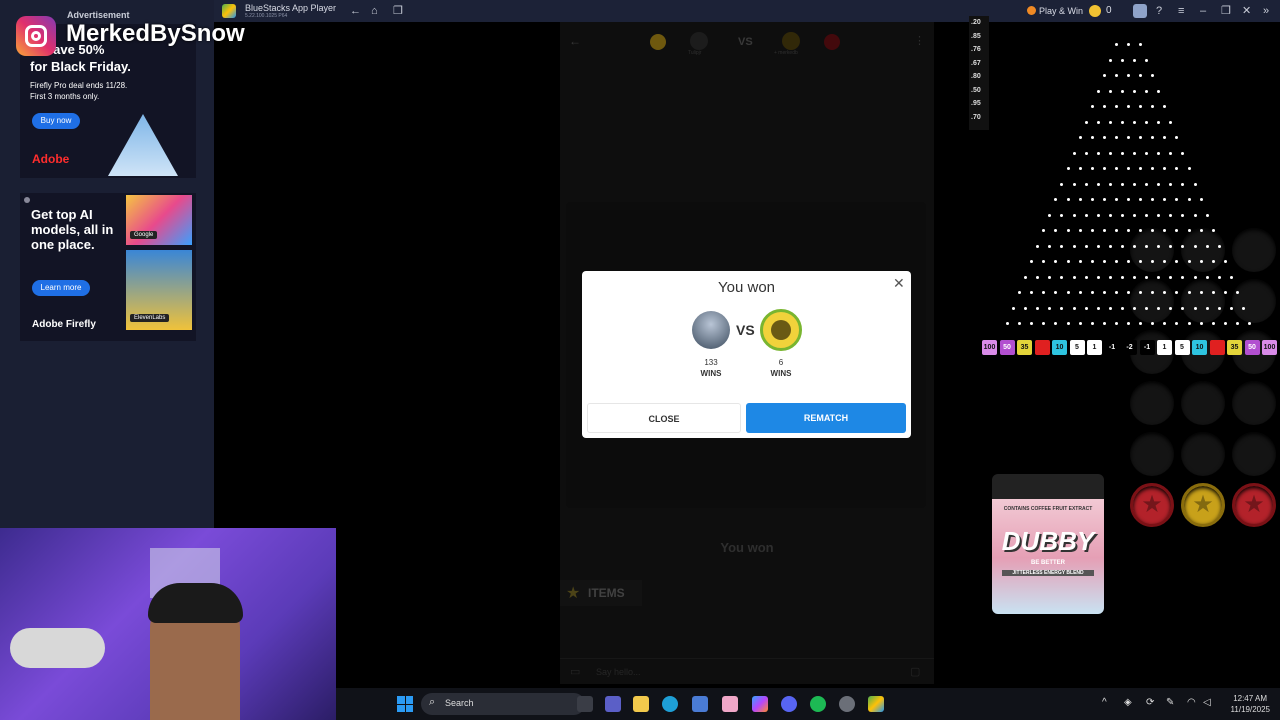 The height and width of the screenshot is (720, 1280). What do you see at coordinates (405, 704) in the screenshot?
I see `windows-start-icon` at bounding box center [405, 704].